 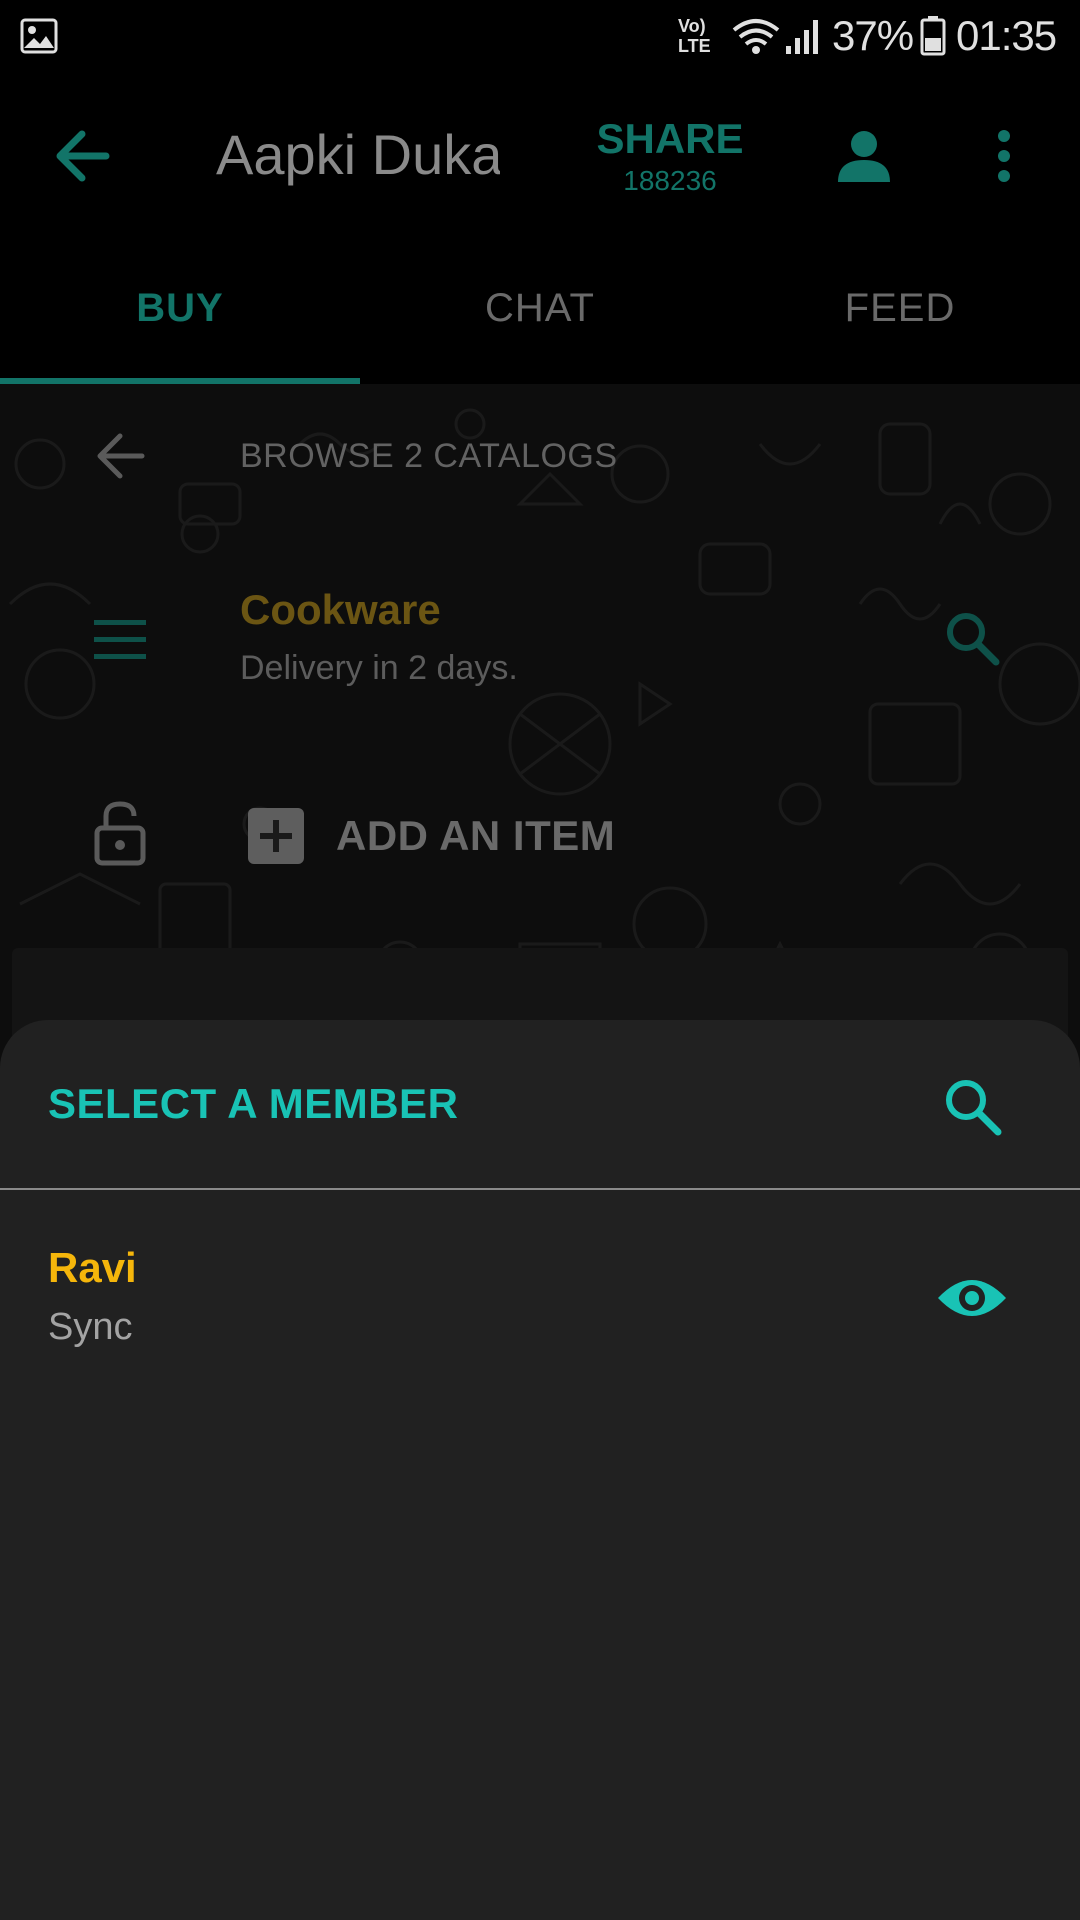 What do you see at coordinates (802, 37) in the screenshot?
I see `signal-icon` at bounding box center [802, 37].